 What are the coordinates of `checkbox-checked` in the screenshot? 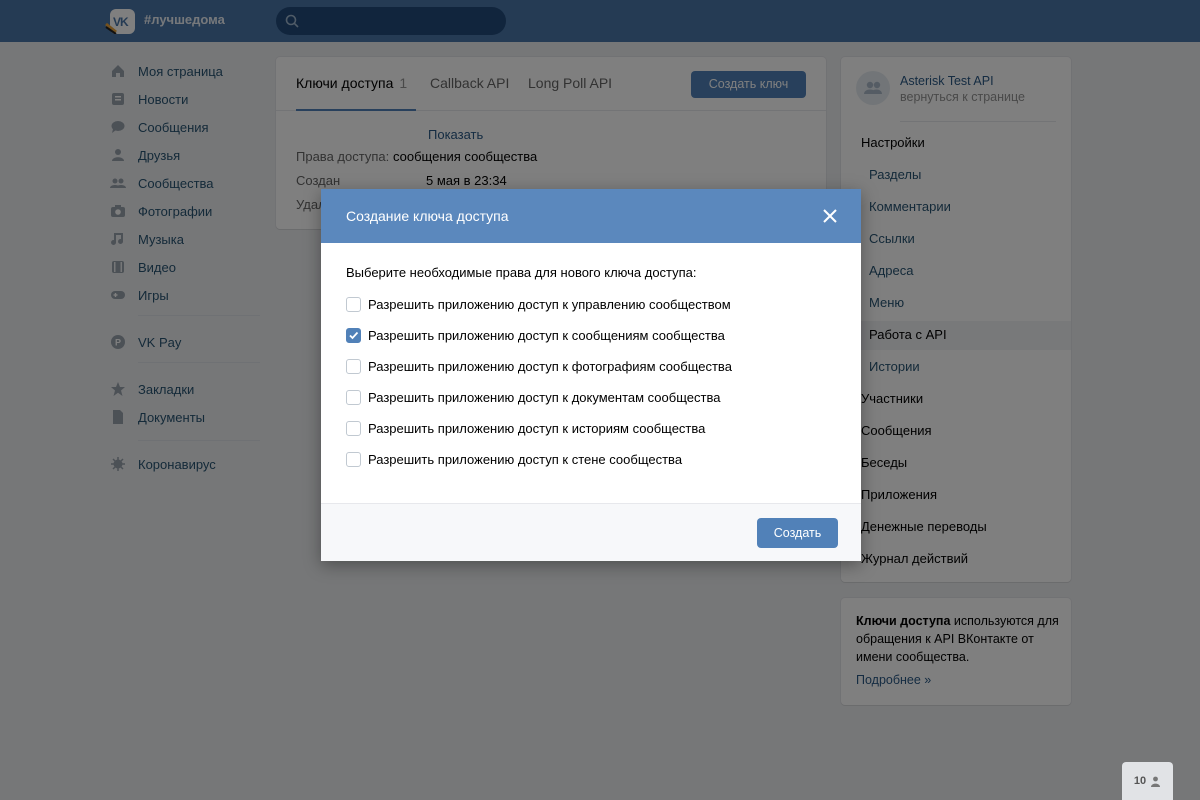 It's located at (353, 335).